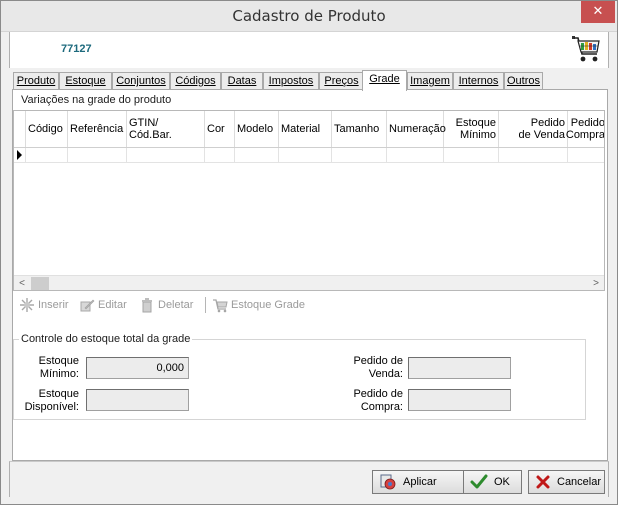 The width and height of the screenshot is (618, 505). I want to click on stock-grade-button: Estoque Grade, so click(258, 305).